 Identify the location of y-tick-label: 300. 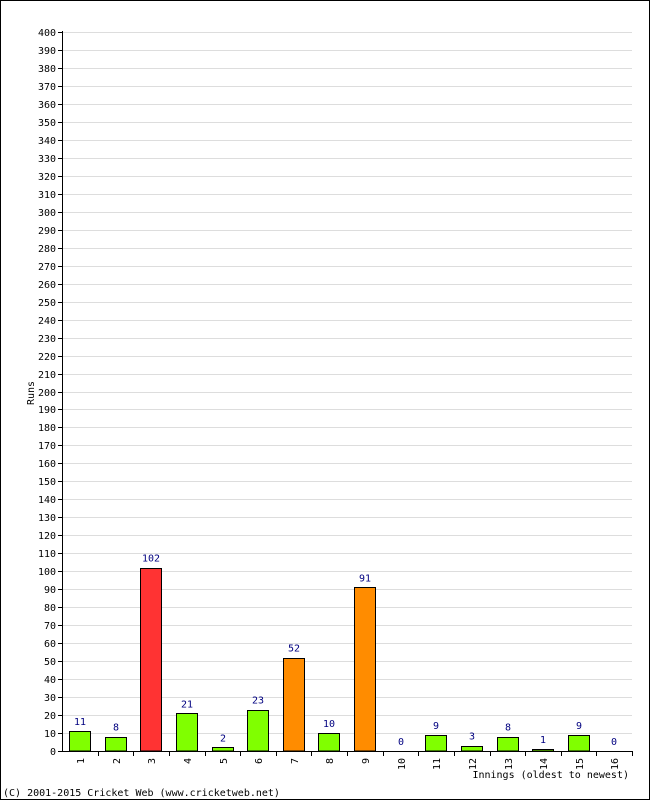
(47, 213).